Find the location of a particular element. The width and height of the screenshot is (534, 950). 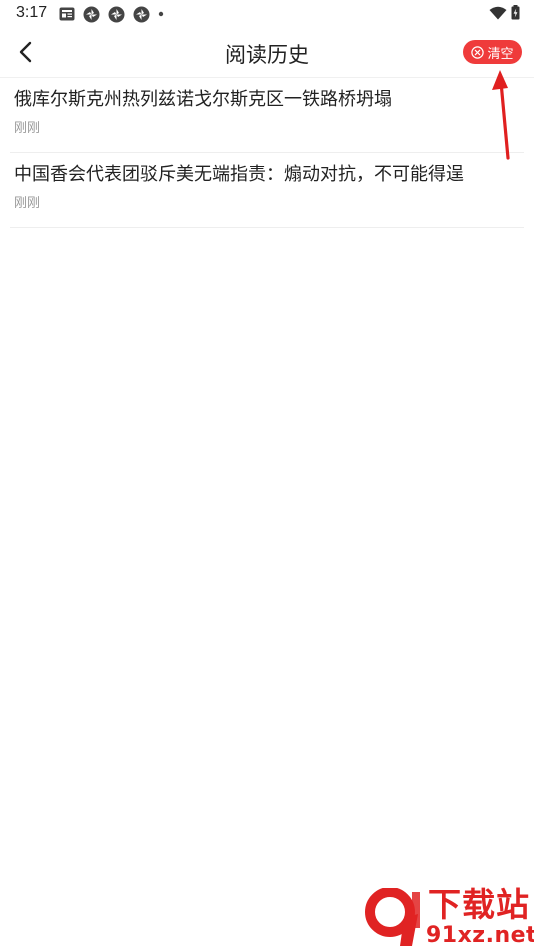

notification-icons is located at coordinates (115, 14).